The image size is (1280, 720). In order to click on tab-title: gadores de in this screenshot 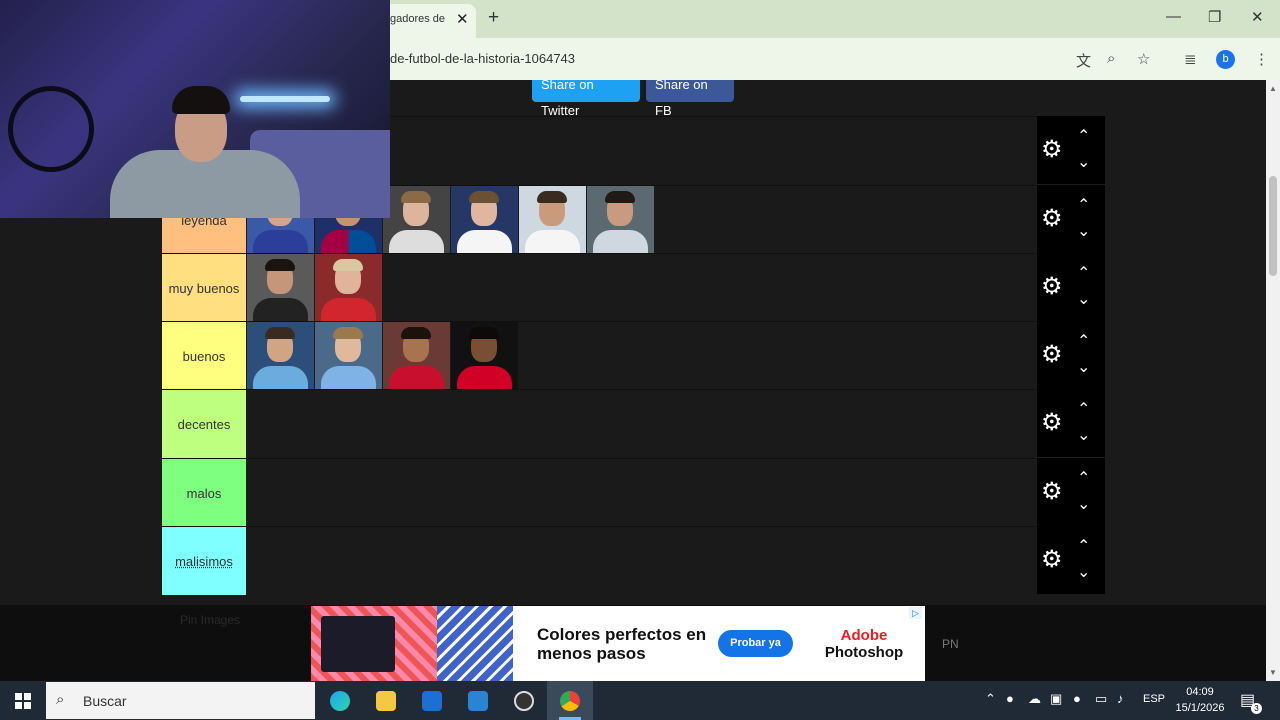, I will do `click(418, 19)`.